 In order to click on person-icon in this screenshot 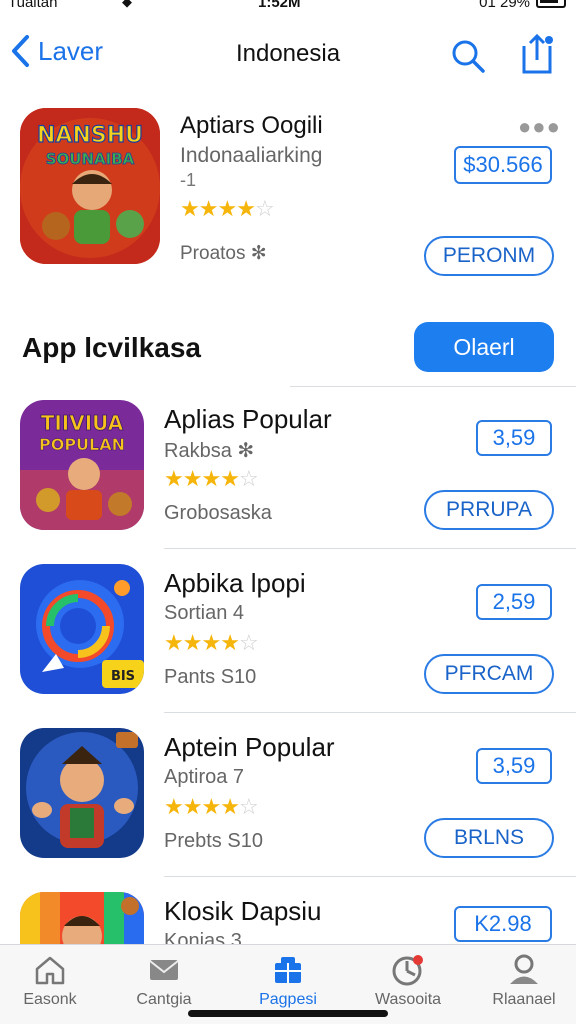, I will do `click(524, 969)`.